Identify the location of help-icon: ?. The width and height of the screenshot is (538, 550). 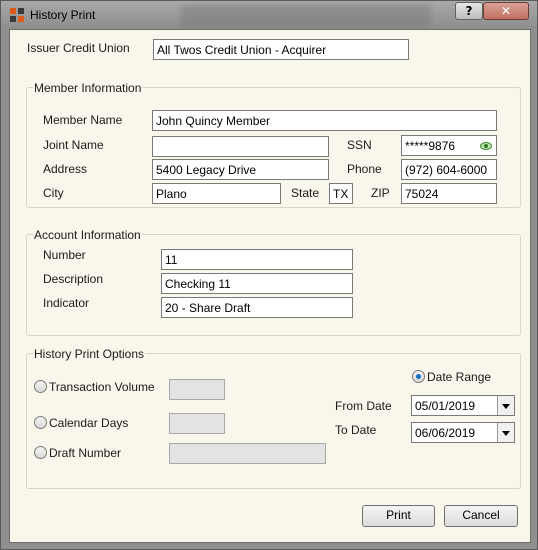
(469, 11).